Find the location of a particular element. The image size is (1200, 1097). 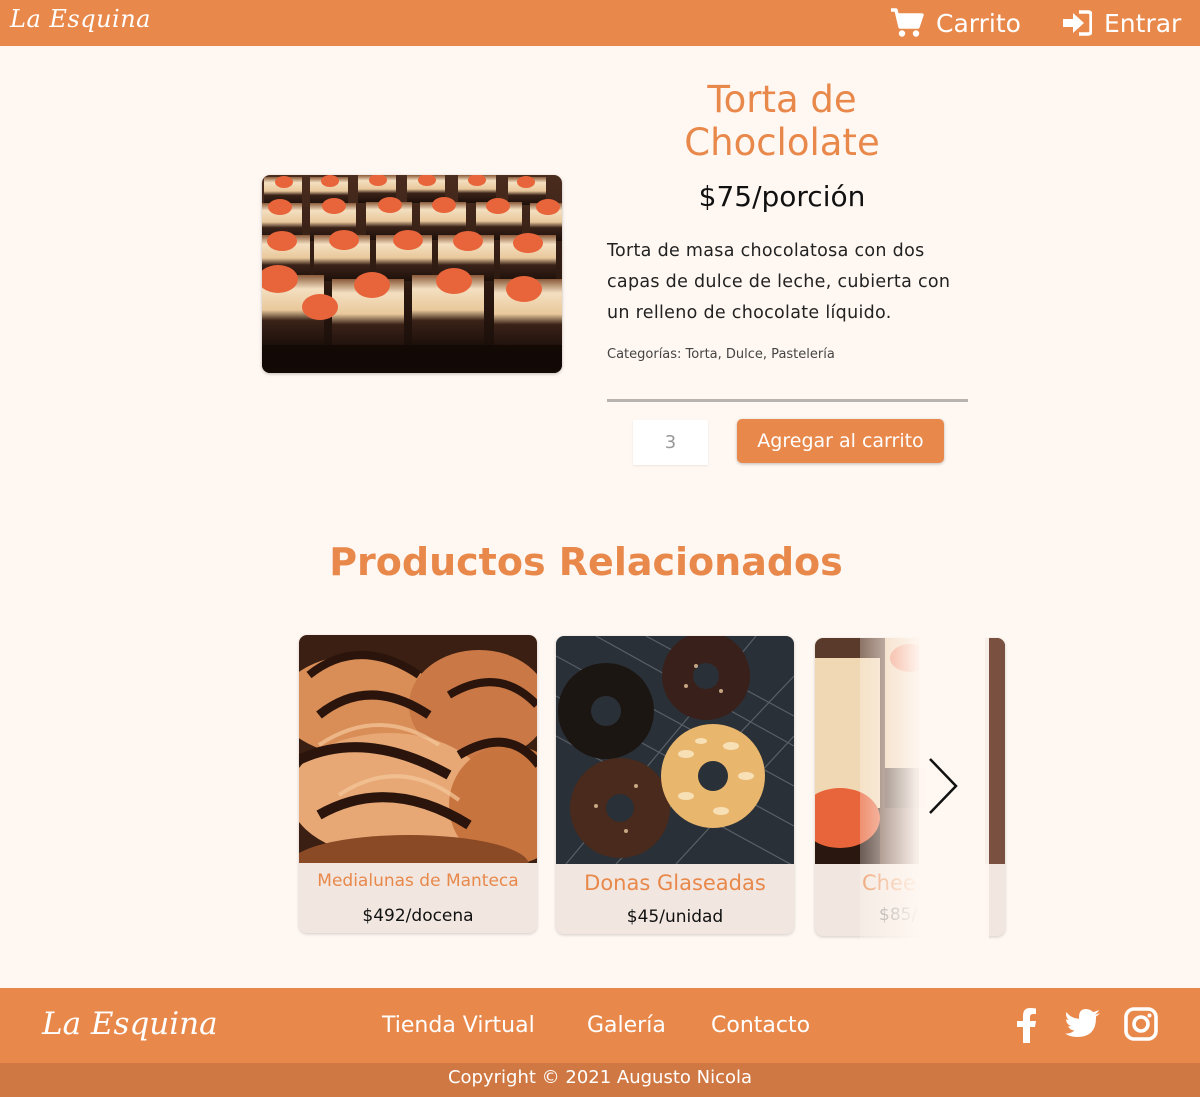

product-title-line-1: Torta de is located at coordinates (782, 99).